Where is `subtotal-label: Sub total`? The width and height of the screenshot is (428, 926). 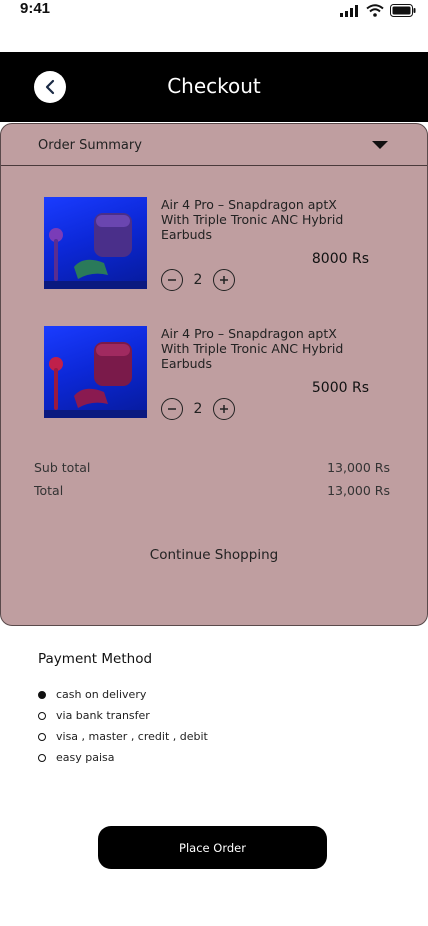 subtotal-label: Sub total is located at coordinates (62, 467).